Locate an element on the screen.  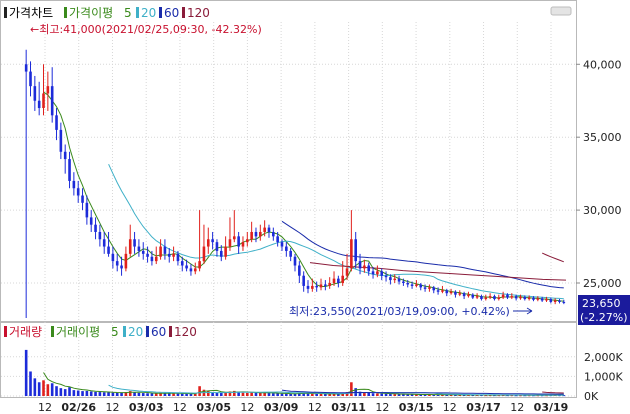
price-tick-label: 40,000 is located at coordinates (602, 64).